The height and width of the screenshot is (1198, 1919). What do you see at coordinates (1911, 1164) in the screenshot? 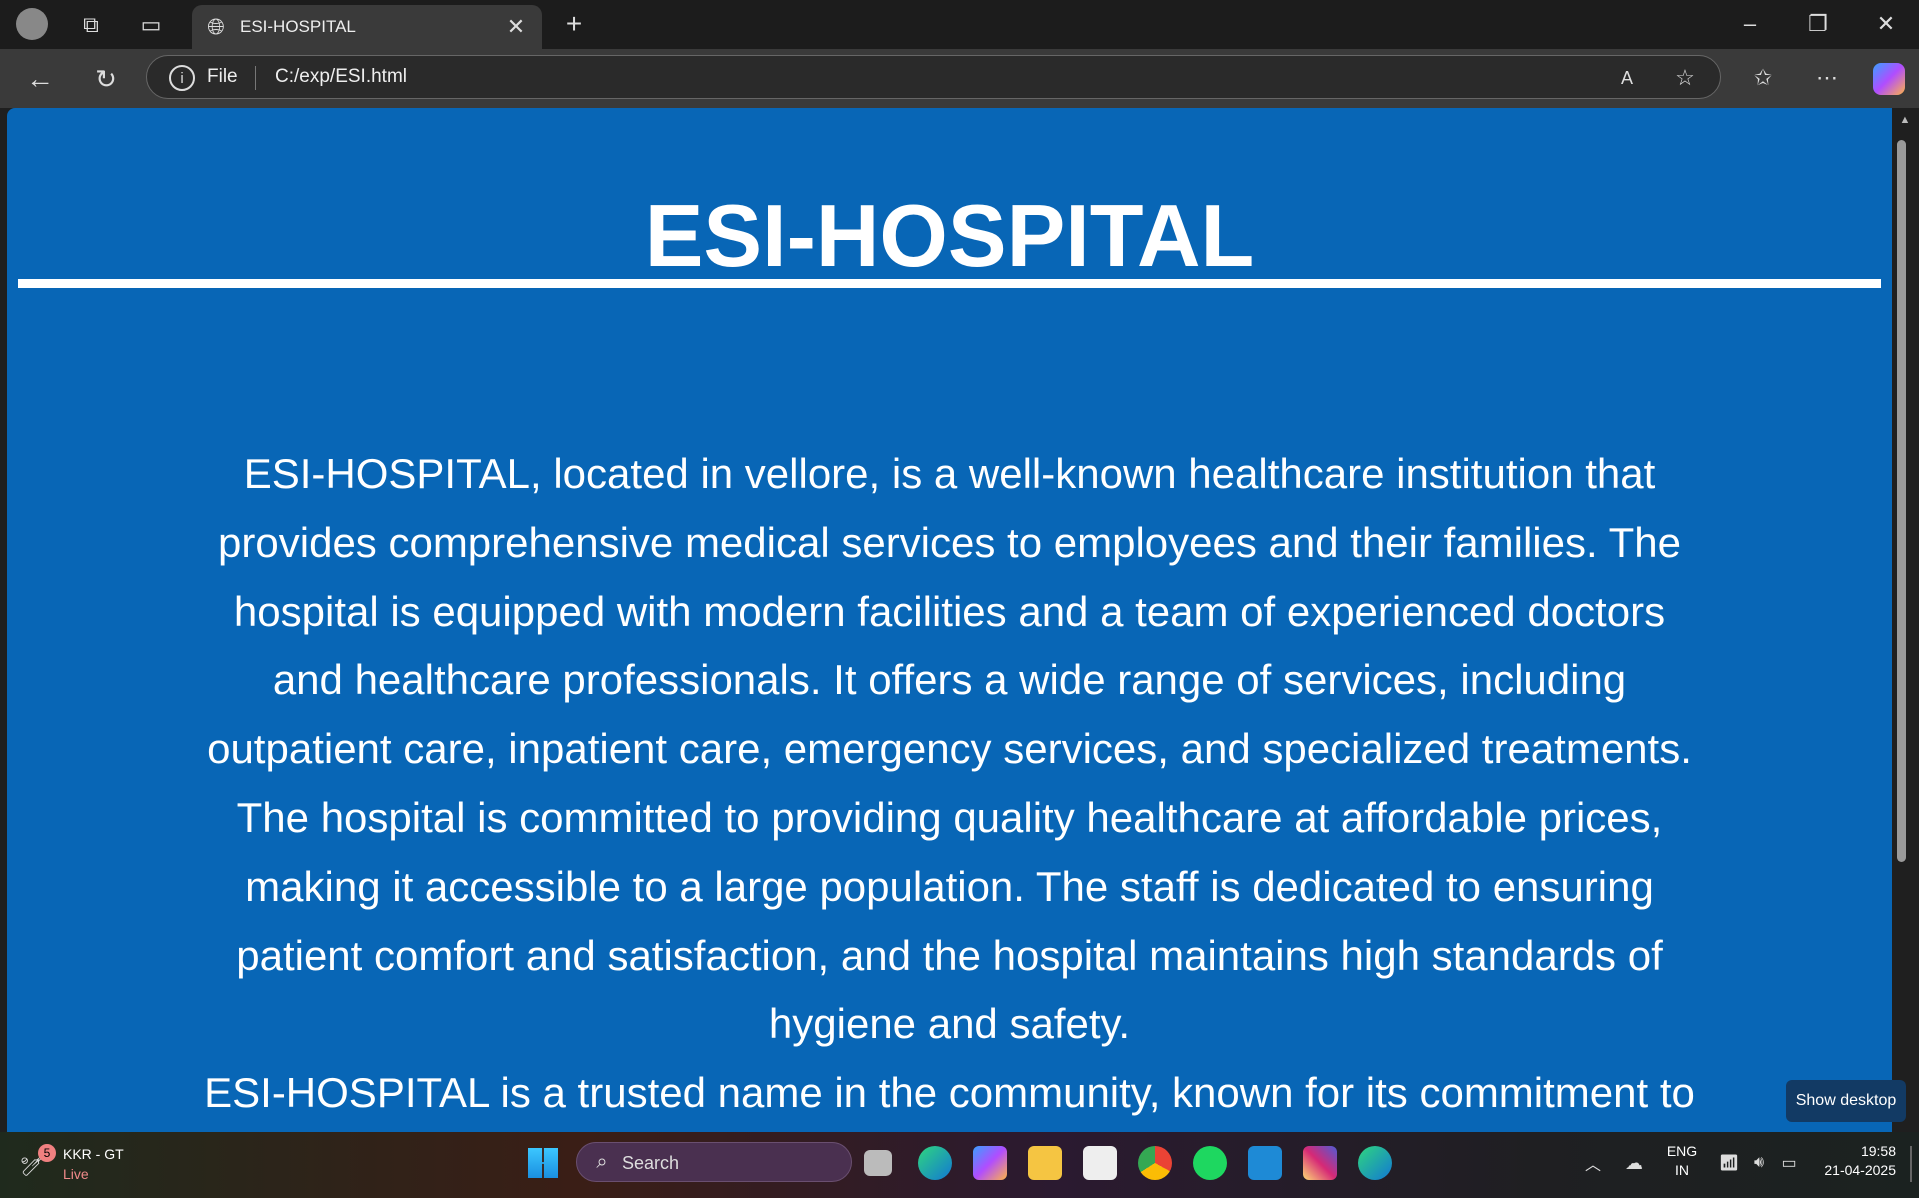
I see `show-desktop-button` at bounding box center [1911, 1164].